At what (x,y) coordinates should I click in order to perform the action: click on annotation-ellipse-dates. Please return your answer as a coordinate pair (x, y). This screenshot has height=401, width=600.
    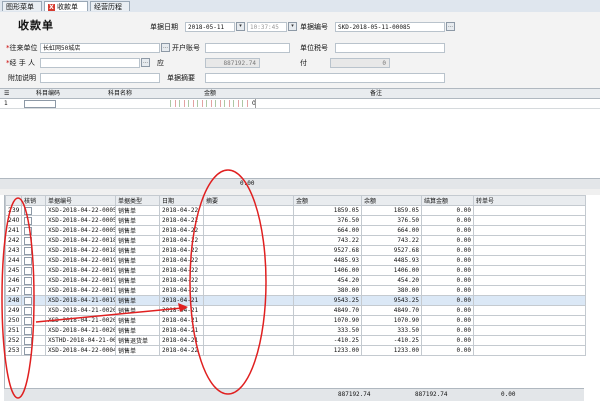
    Looking at the image, I should click on (228, 282).